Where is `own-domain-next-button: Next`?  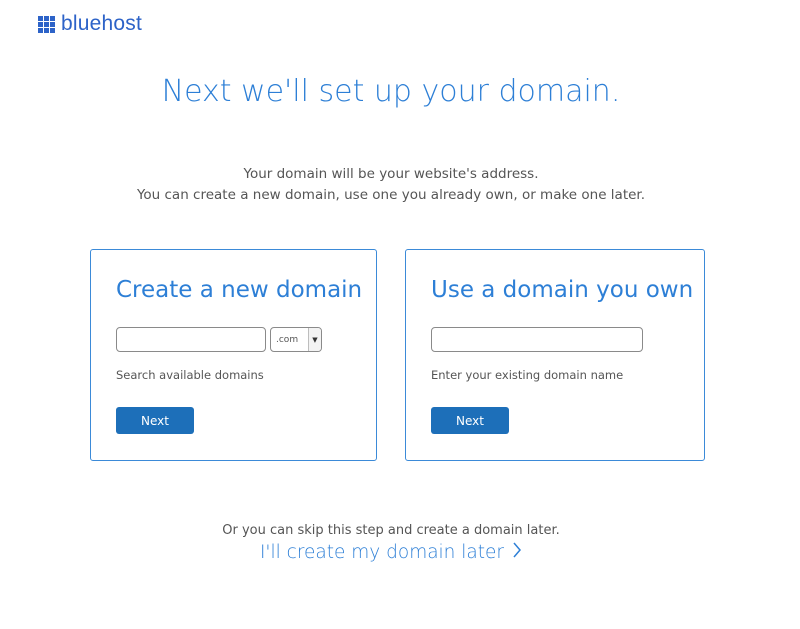 own-domain-next-button: Next is located at coordinates (470, 420).